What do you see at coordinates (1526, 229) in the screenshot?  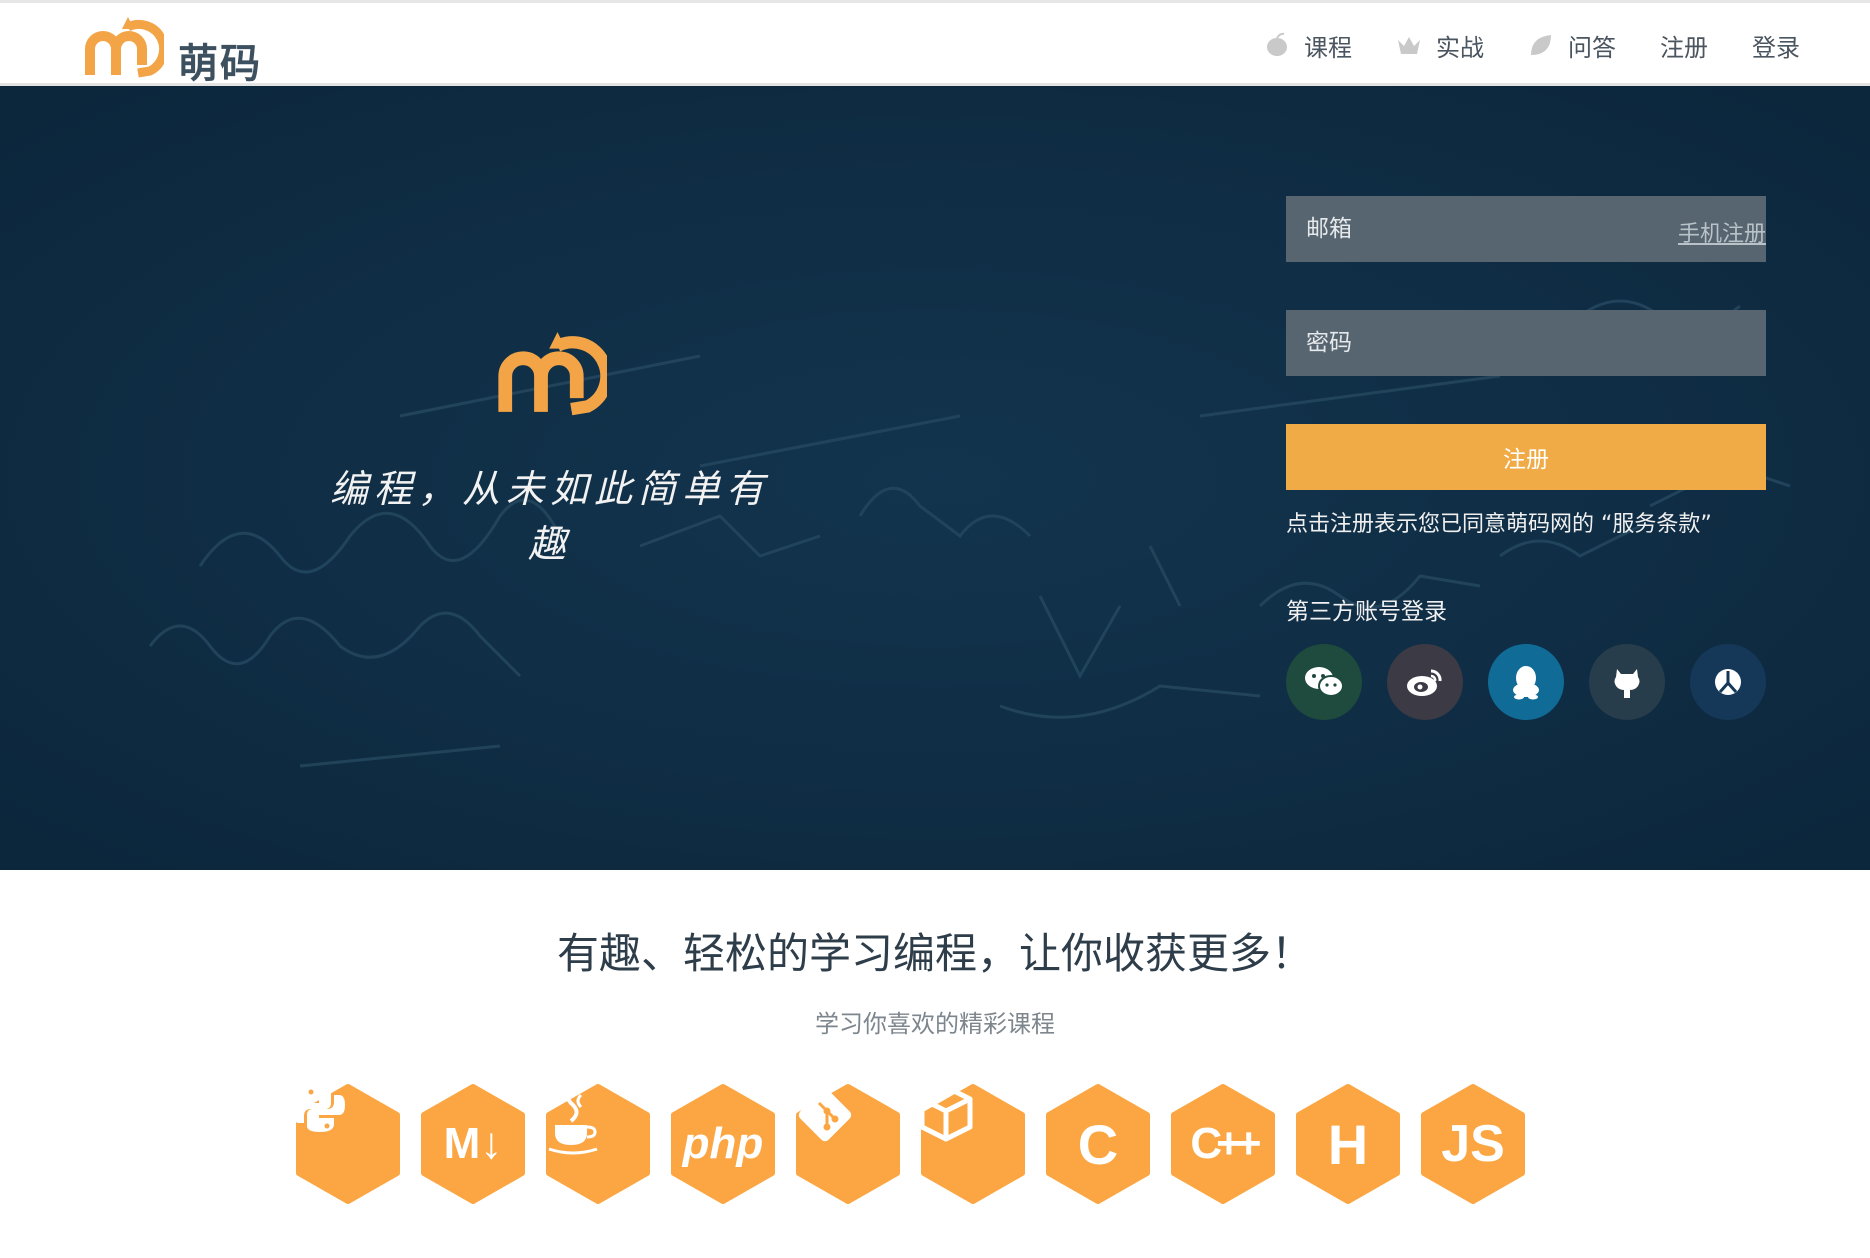 I see `email-field-wrapper: 手机注册` at bounding box center [1526, 229].